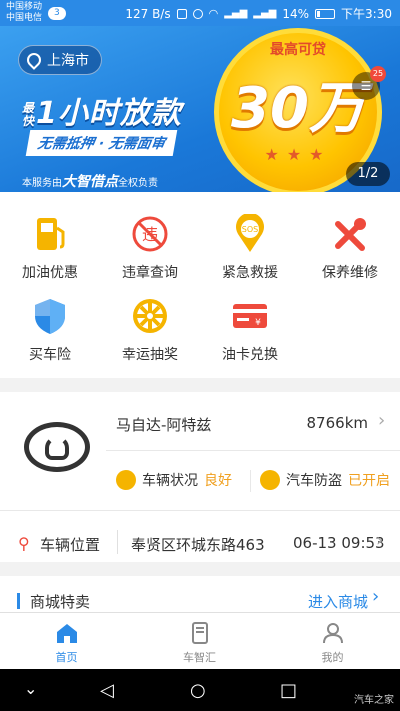 The height and width of the screenshot is (711, 400). Describe the element at coordinates (24, 7) in the screenshot. I see `carrier-1: 中国移动` at that location.